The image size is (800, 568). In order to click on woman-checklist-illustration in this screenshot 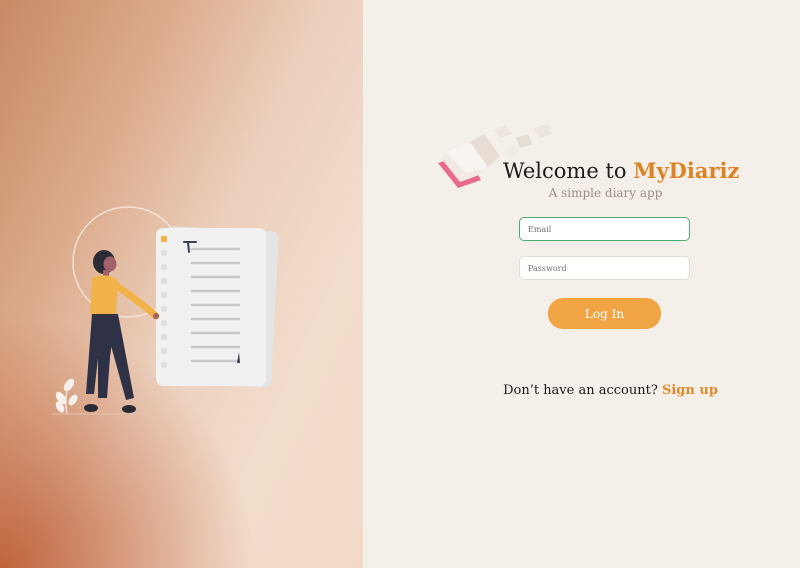, I will do `click(165, 310)`.